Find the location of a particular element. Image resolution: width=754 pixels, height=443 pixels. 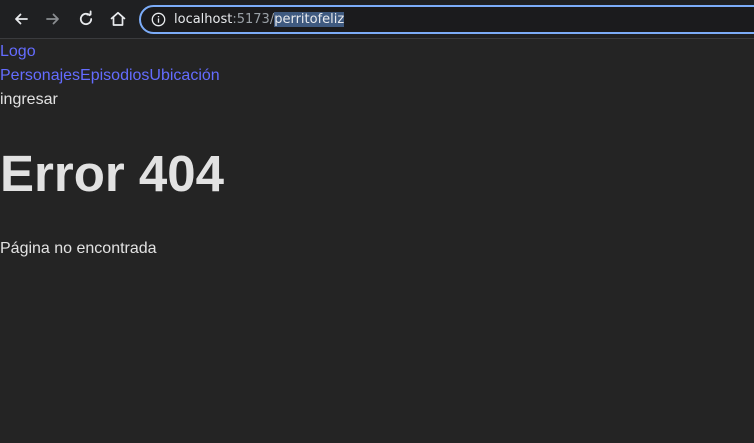

arrow-left-icon is located at coordinates (21, 19).